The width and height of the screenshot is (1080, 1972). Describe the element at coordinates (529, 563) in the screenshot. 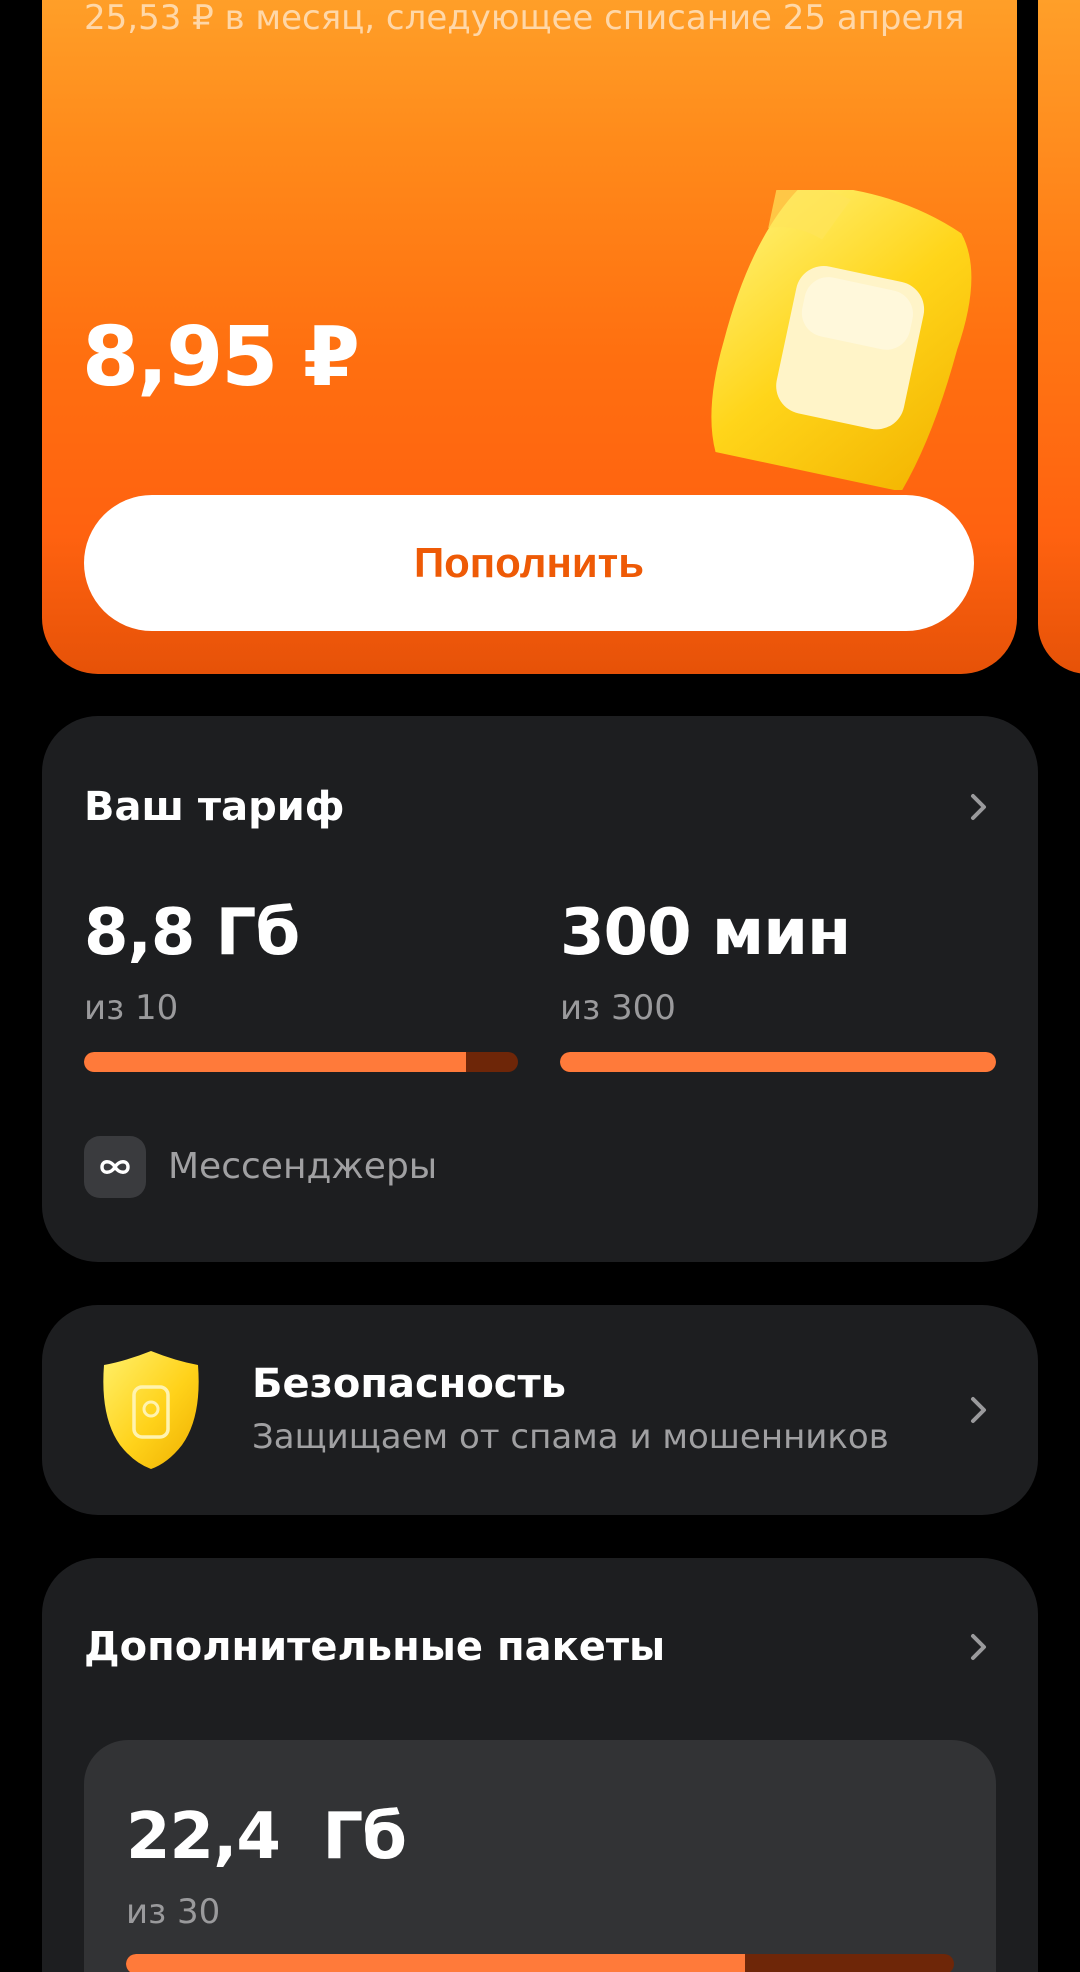

I see `topup-button: Пополнить` at that location.